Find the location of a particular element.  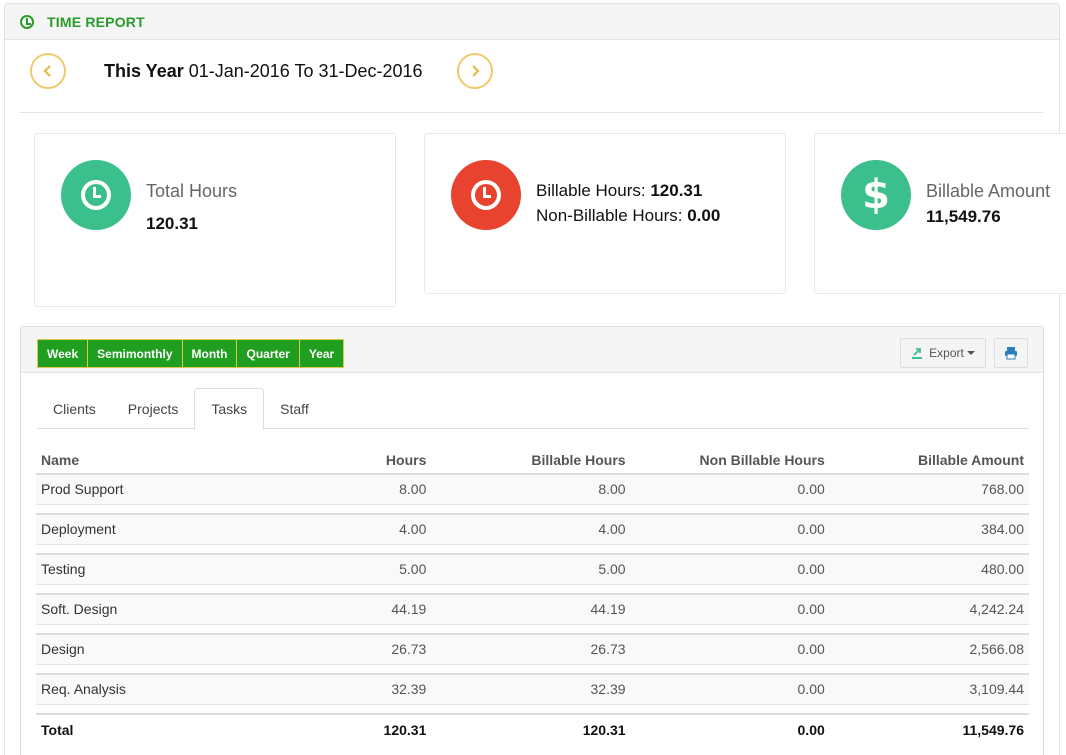

cell-name: Design is located at coordinates (132, 648).